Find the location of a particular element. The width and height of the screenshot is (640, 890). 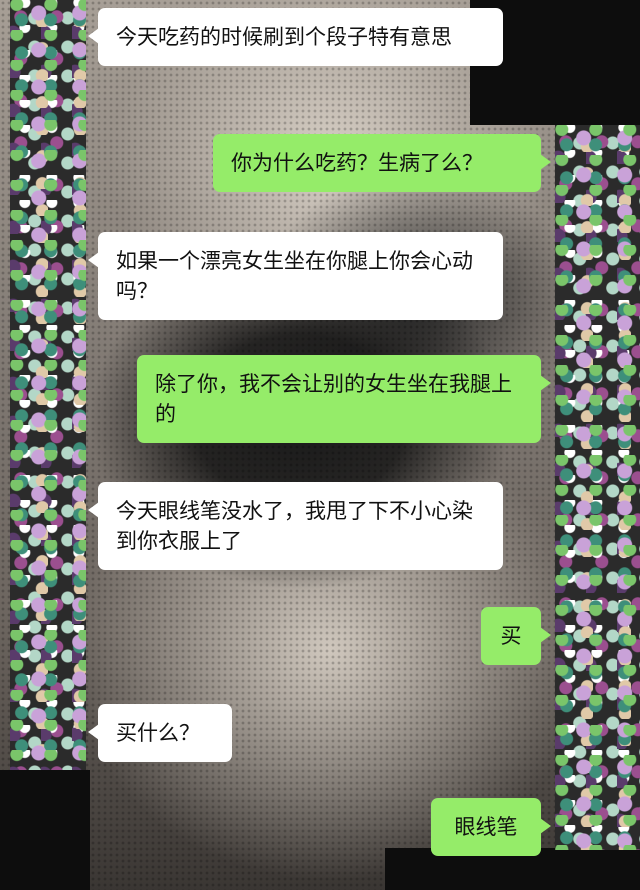

outgoing-message-bubble: 眼线笔 is located at coordinates (491, 827).